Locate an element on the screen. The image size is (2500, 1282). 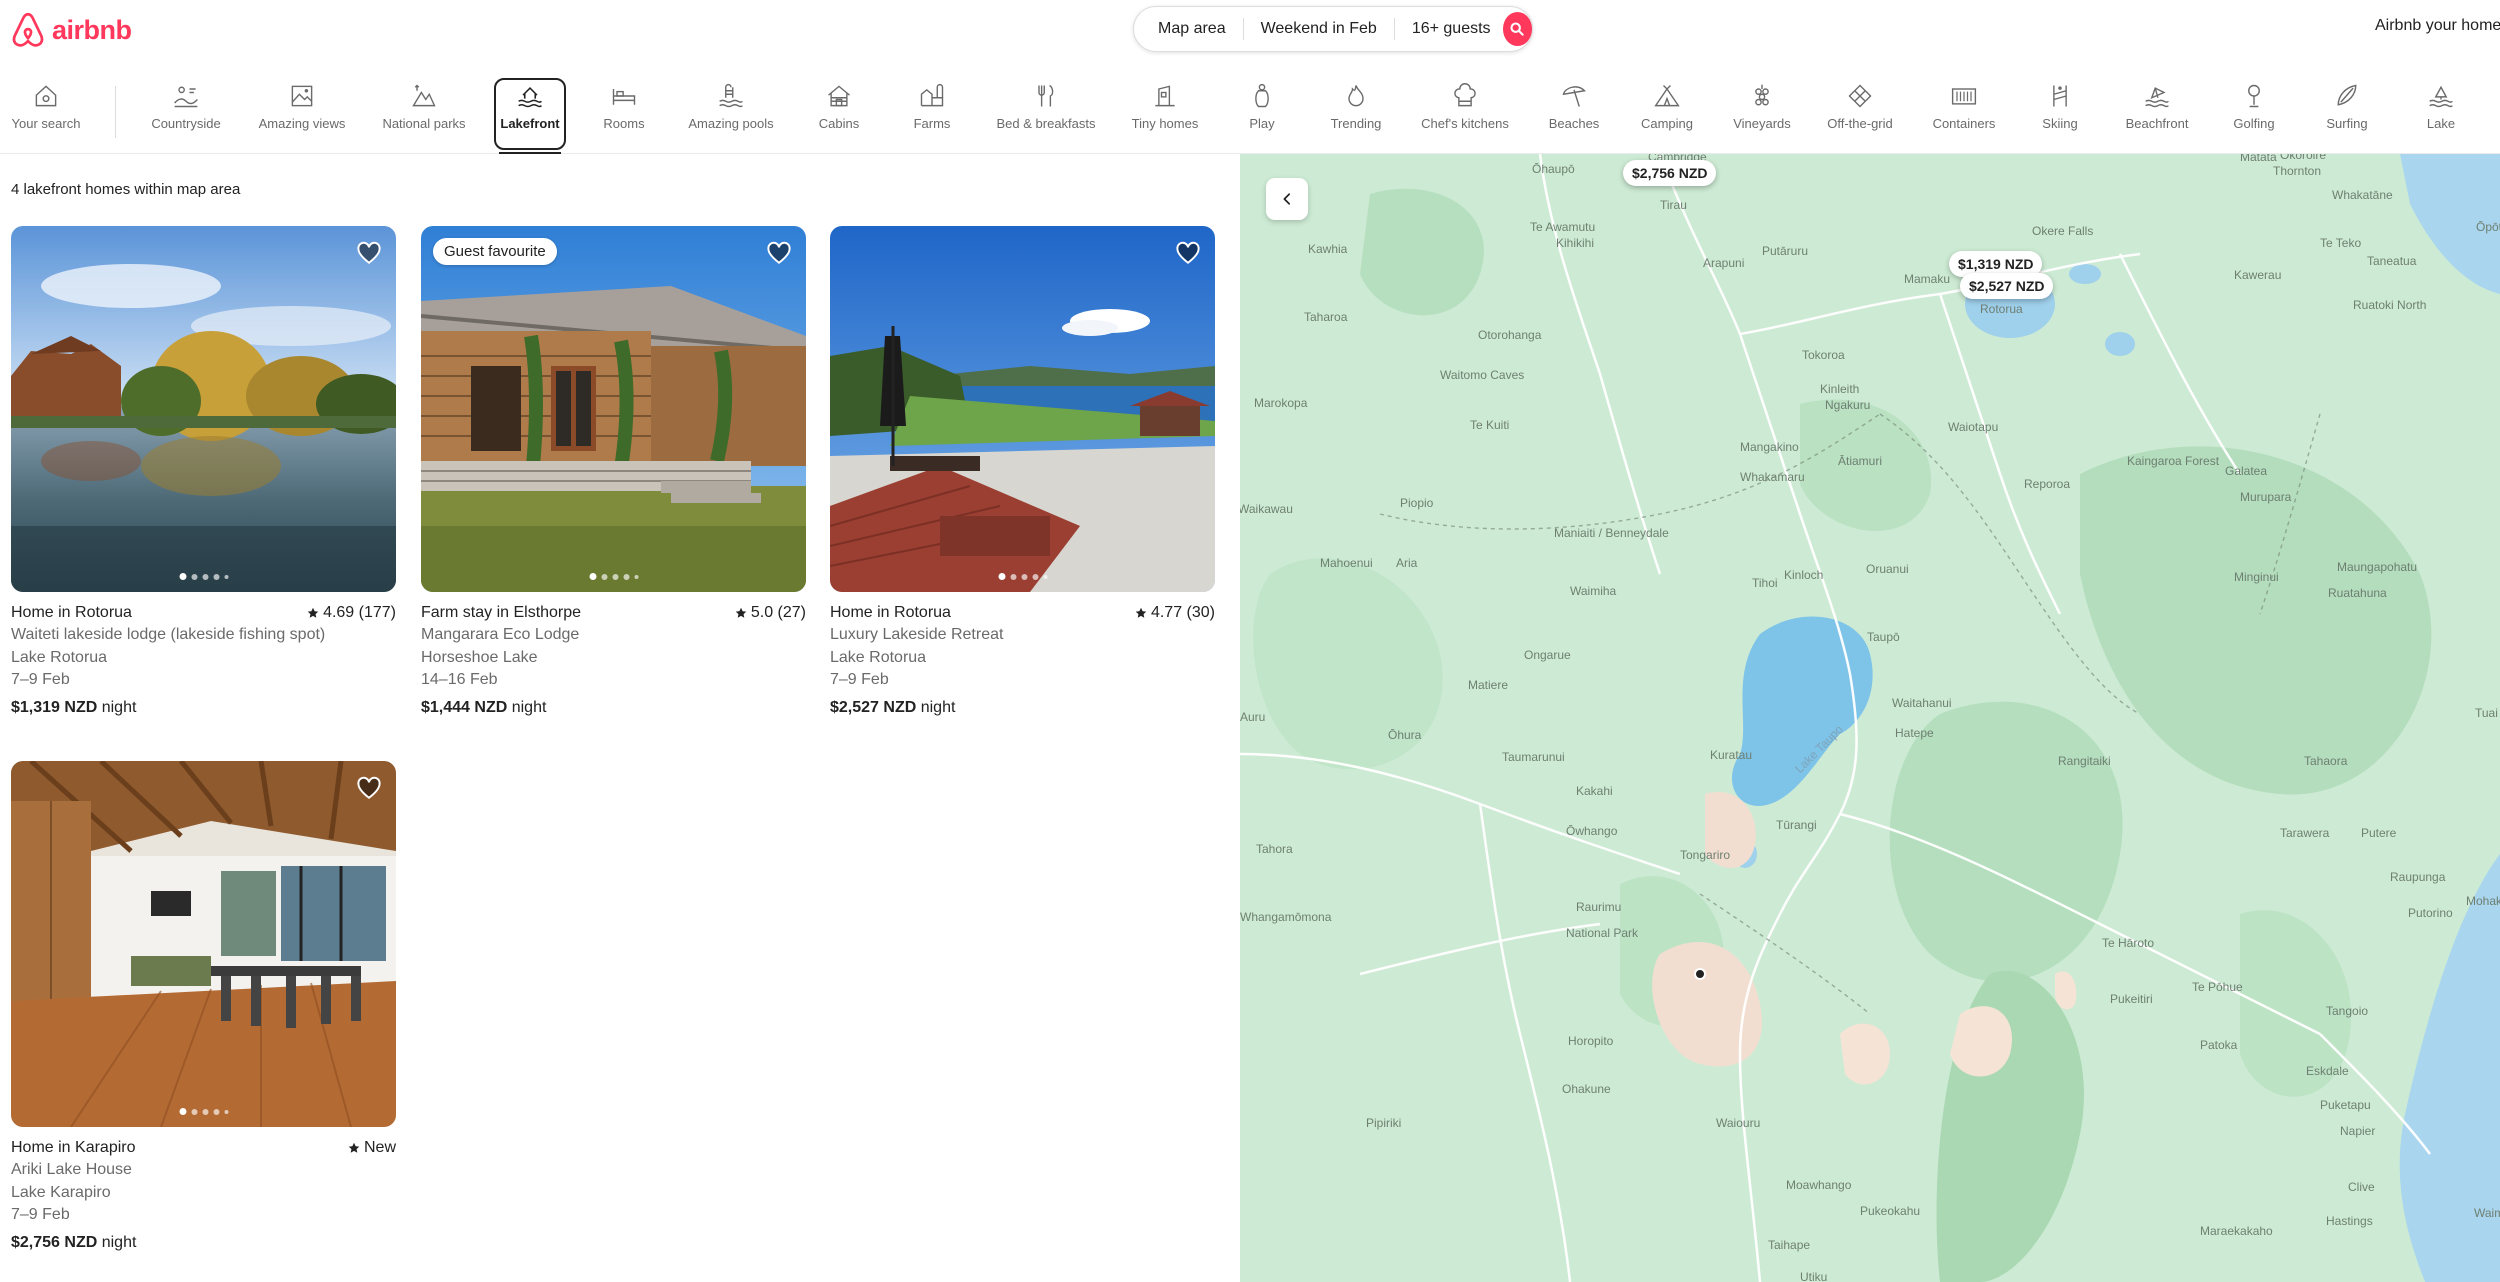
map-place-label: Waimiha is located at coordinates (1593, 591).